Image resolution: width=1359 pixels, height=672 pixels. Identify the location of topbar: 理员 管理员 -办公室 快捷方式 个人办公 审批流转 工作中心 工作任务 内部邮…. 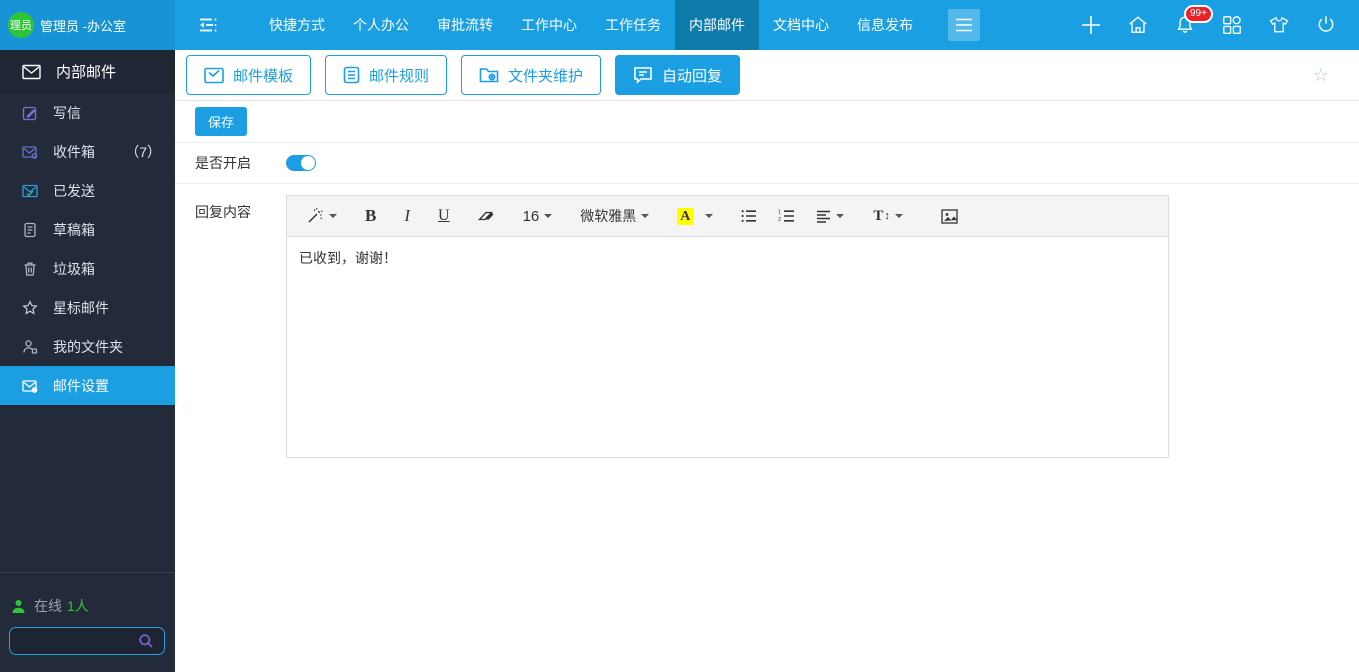
(679, 25).